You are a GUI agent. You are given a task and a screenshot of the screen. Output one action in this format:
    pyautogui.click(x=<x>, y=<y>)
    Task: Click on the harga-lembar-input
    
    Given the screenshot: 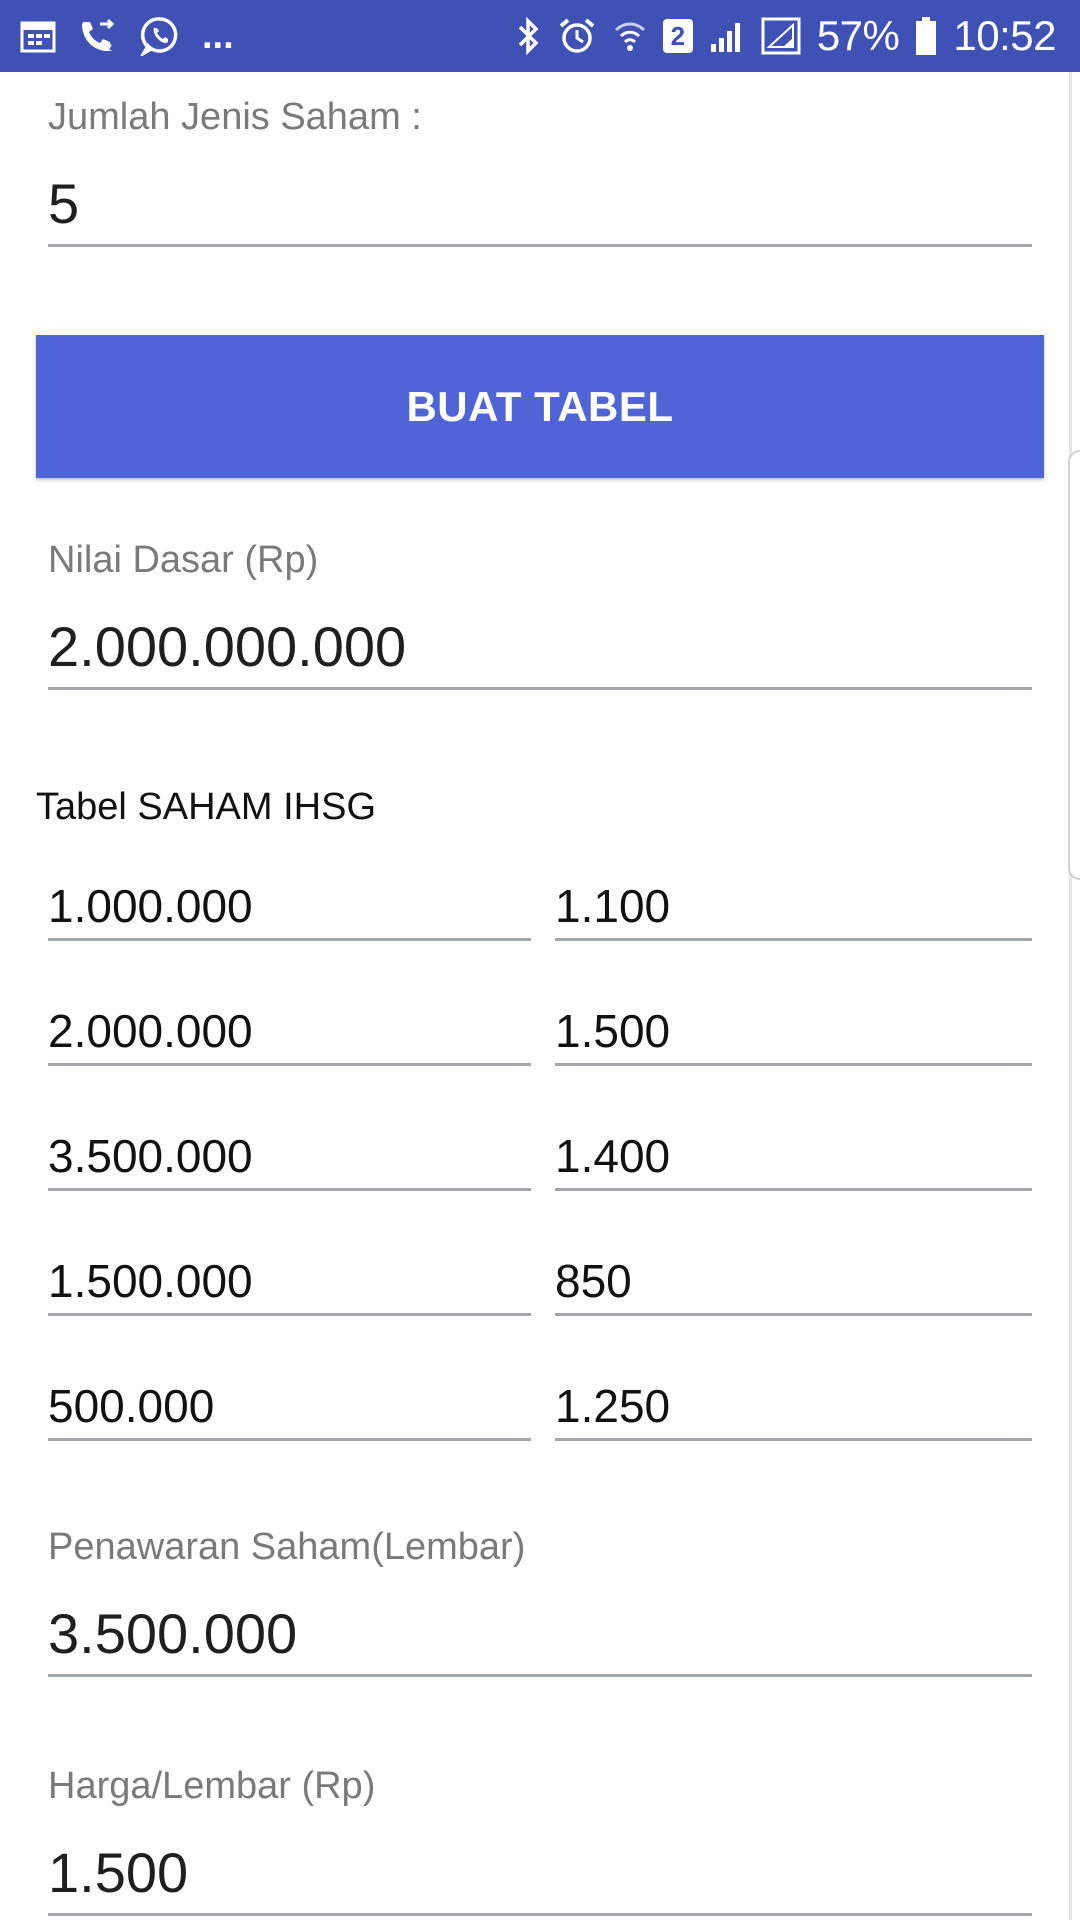 What is the action you would take?
    pyautogui.click(x=540, y=1874)
    